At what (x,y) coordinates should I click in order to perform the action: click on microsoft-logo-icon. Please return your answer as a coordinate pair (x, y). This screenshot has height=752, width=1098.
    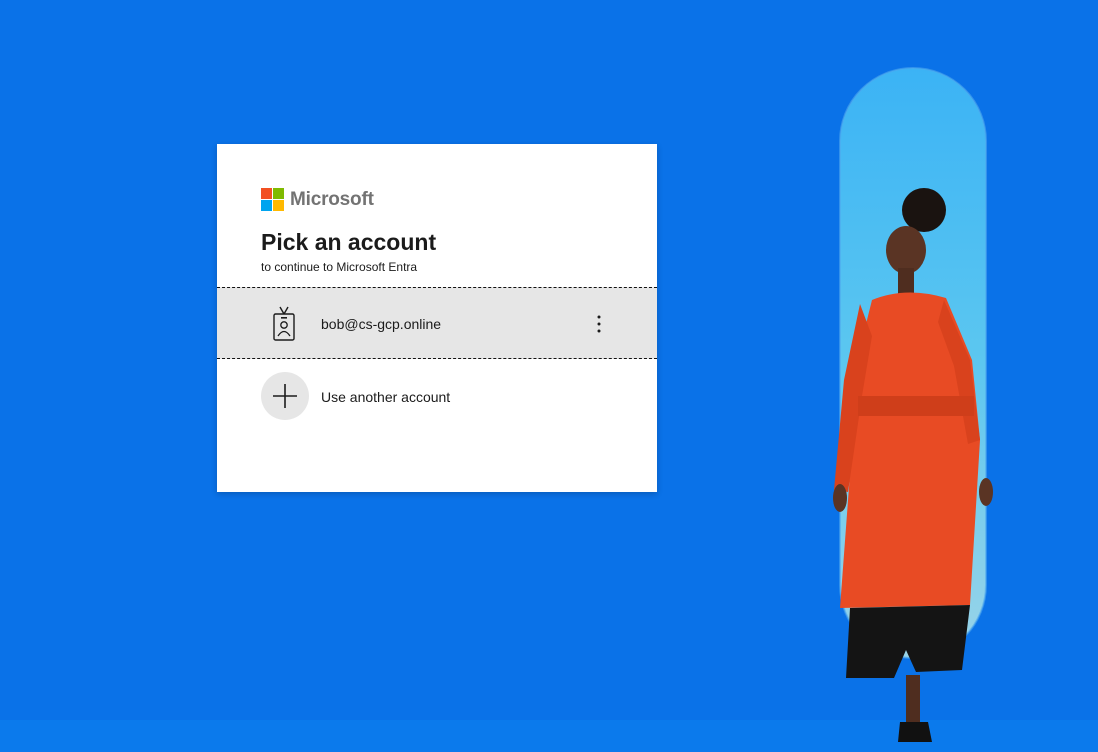
    Looking at the image, I should click on (272, 199).